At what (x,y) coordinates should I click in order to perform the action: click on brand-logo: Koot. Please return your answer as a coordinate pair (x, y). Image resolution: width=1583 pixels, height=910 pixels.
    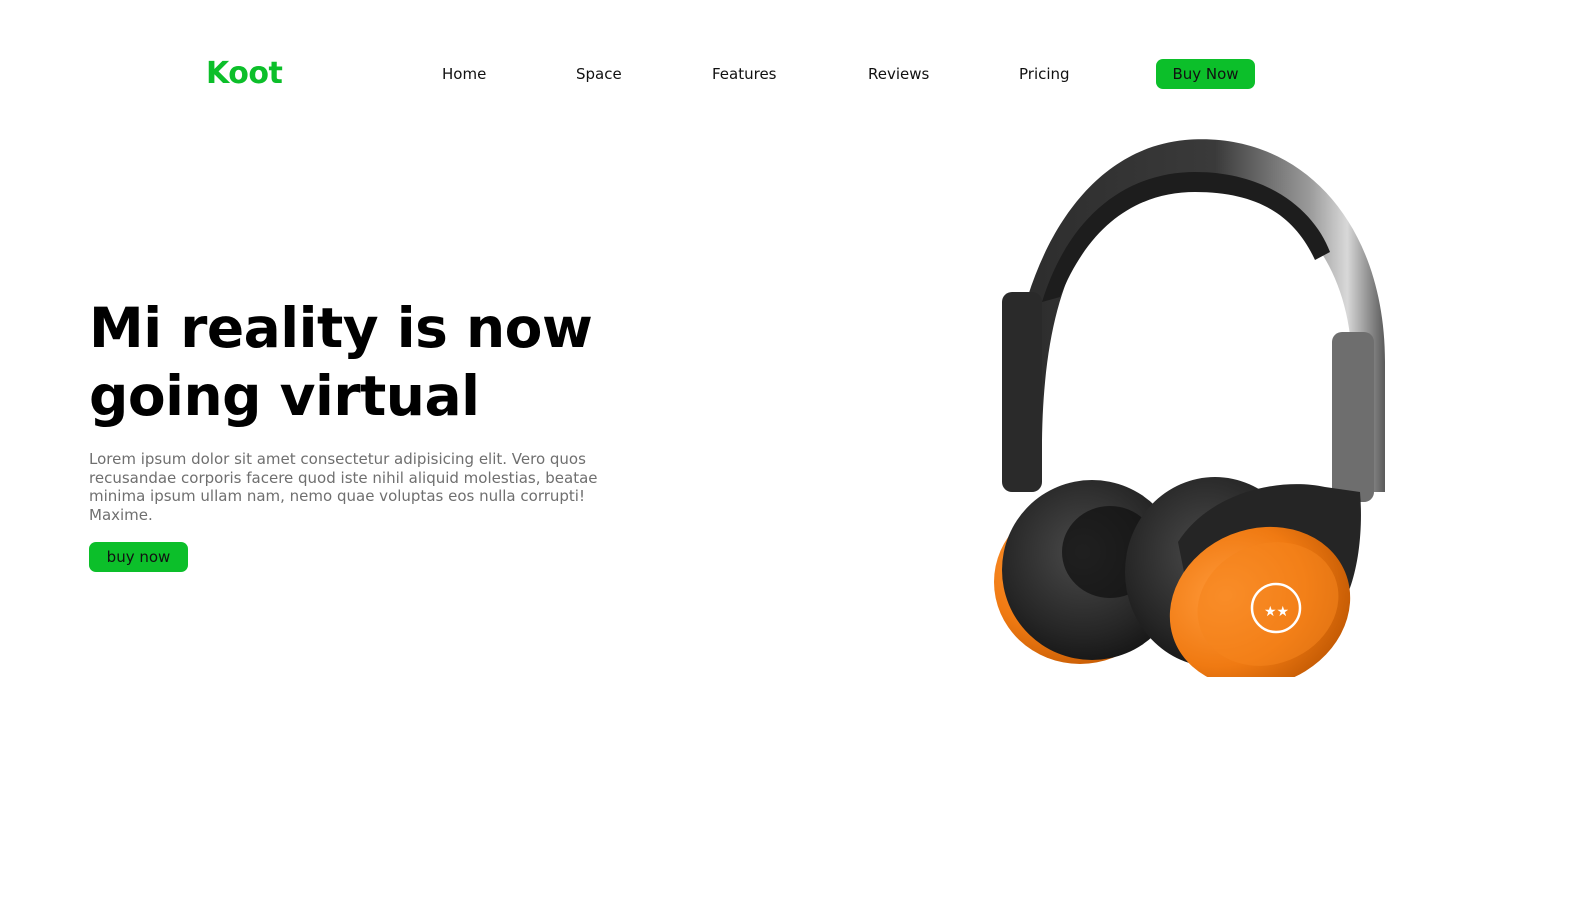
    Looking at the image, I should click on (244, 73).